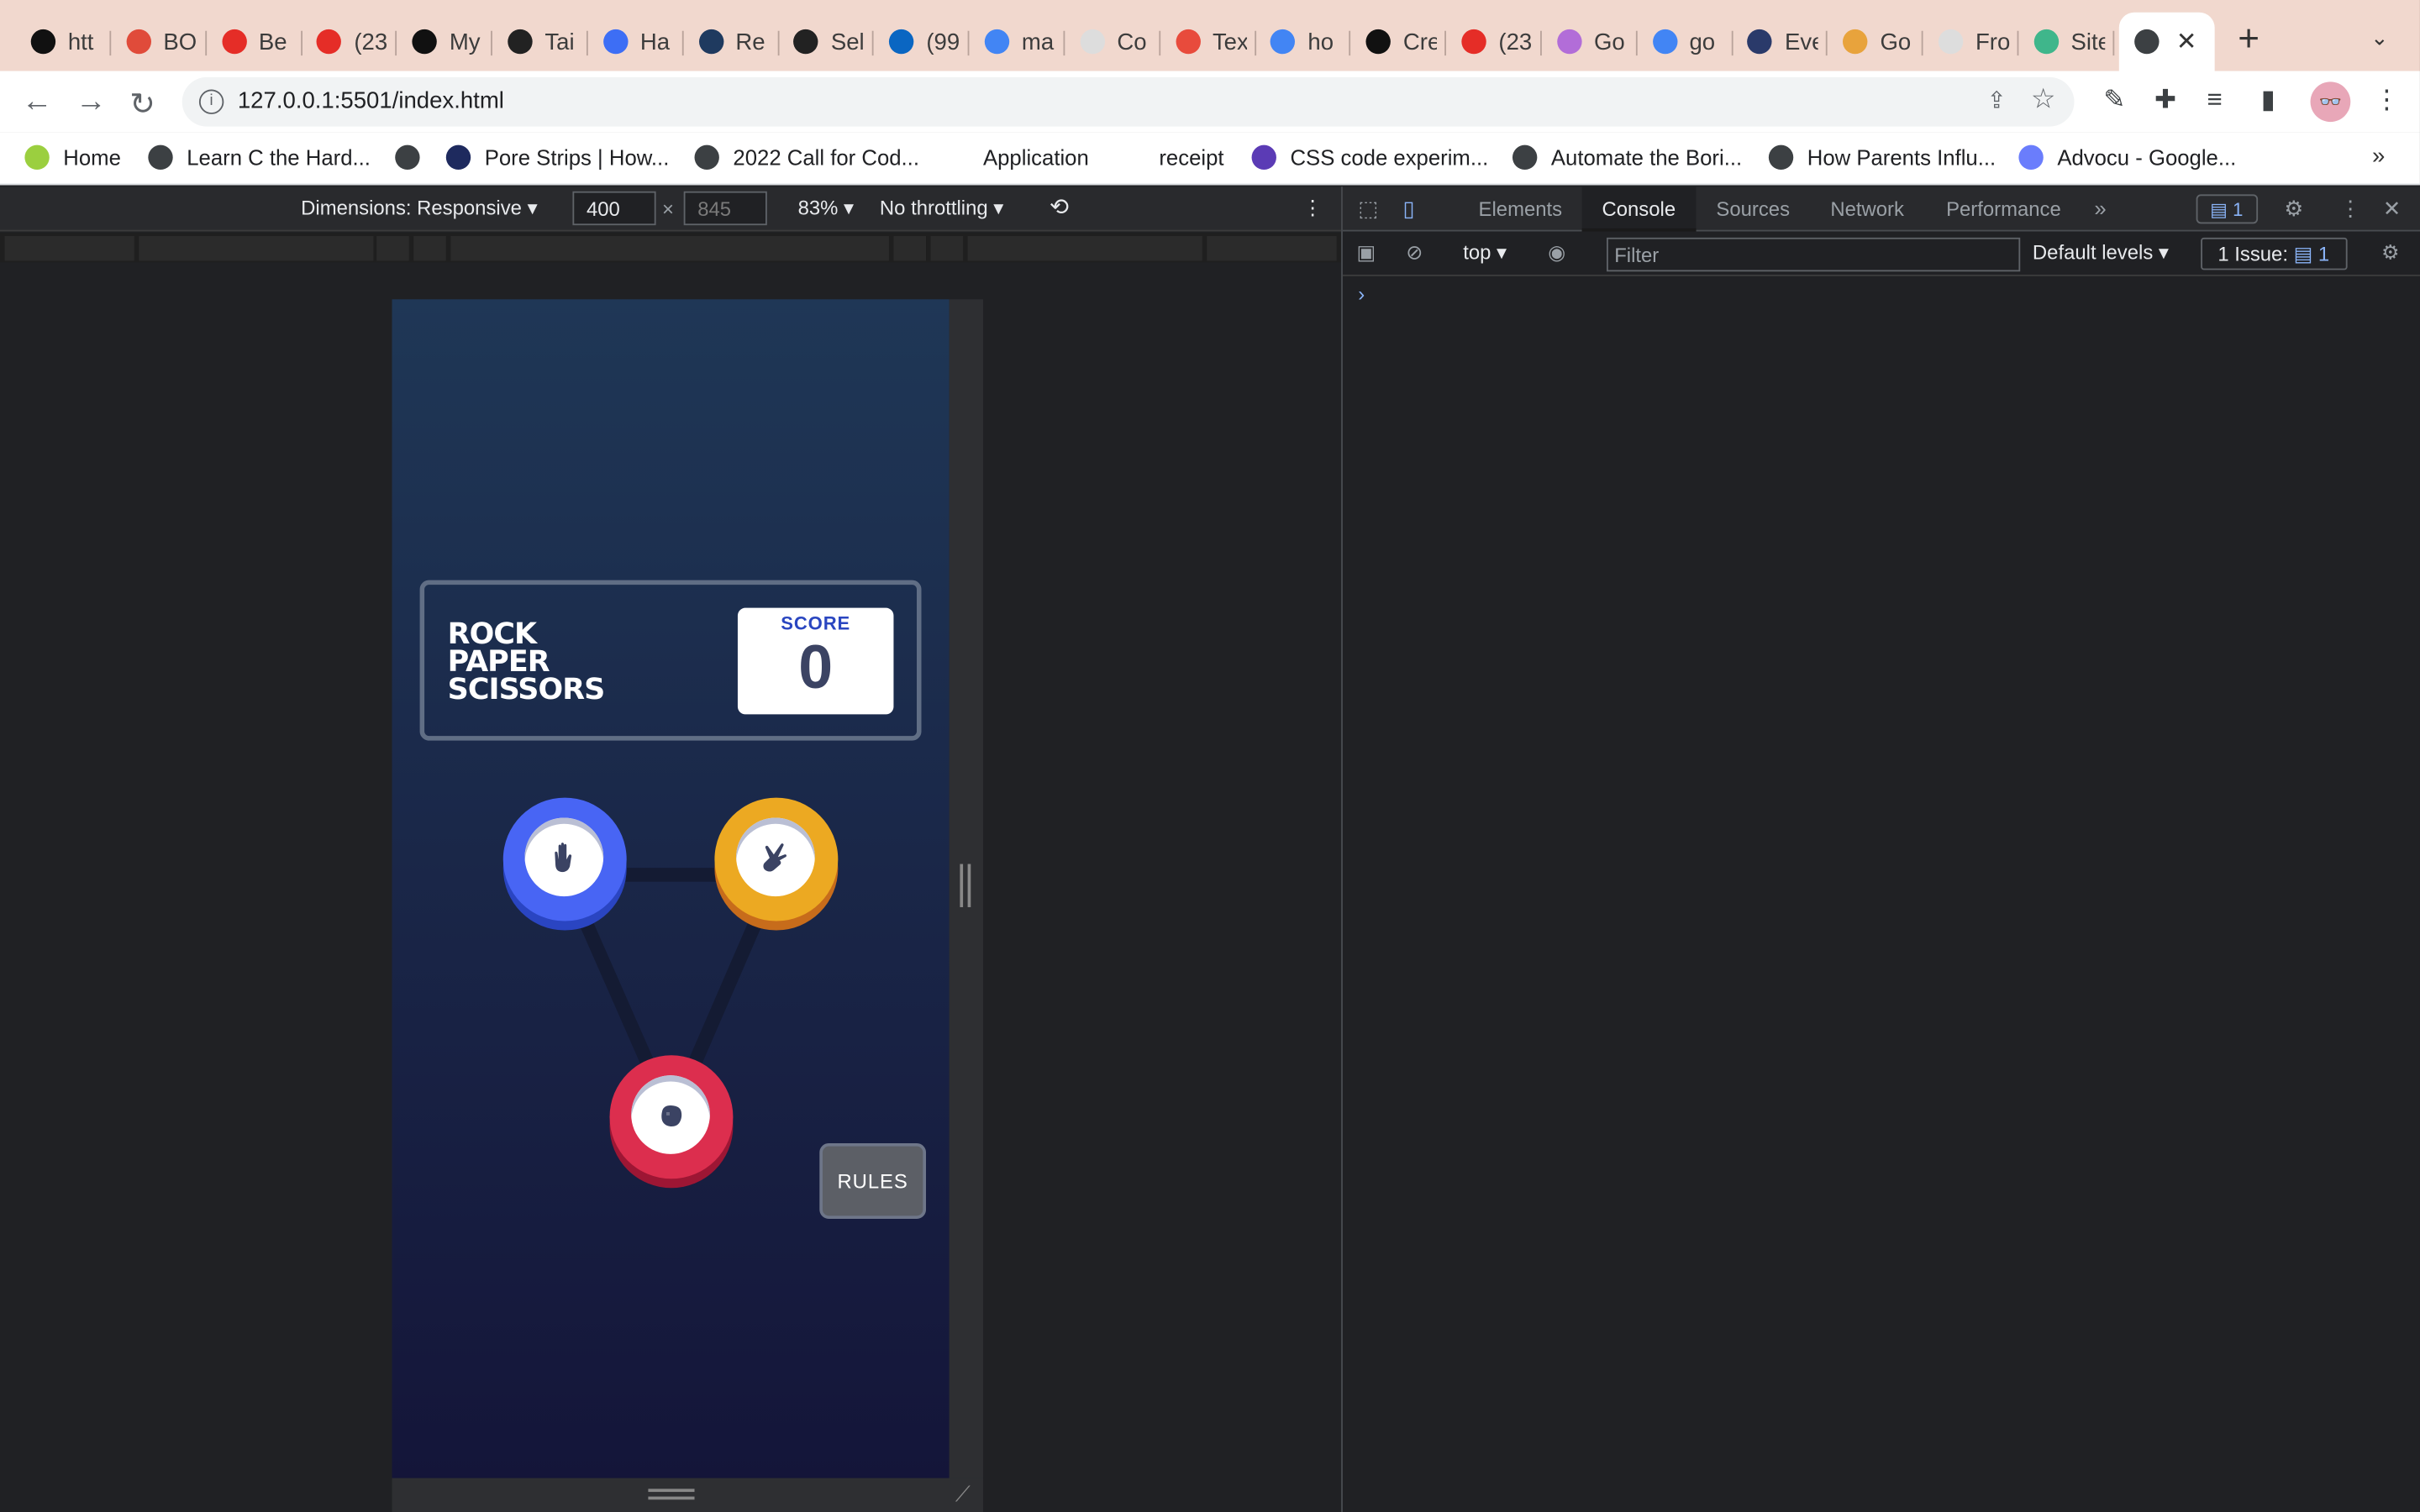 The width and height of the screenshot is (2420, 1512). I want to click on tab-title: Cre, so click(1420, 41).